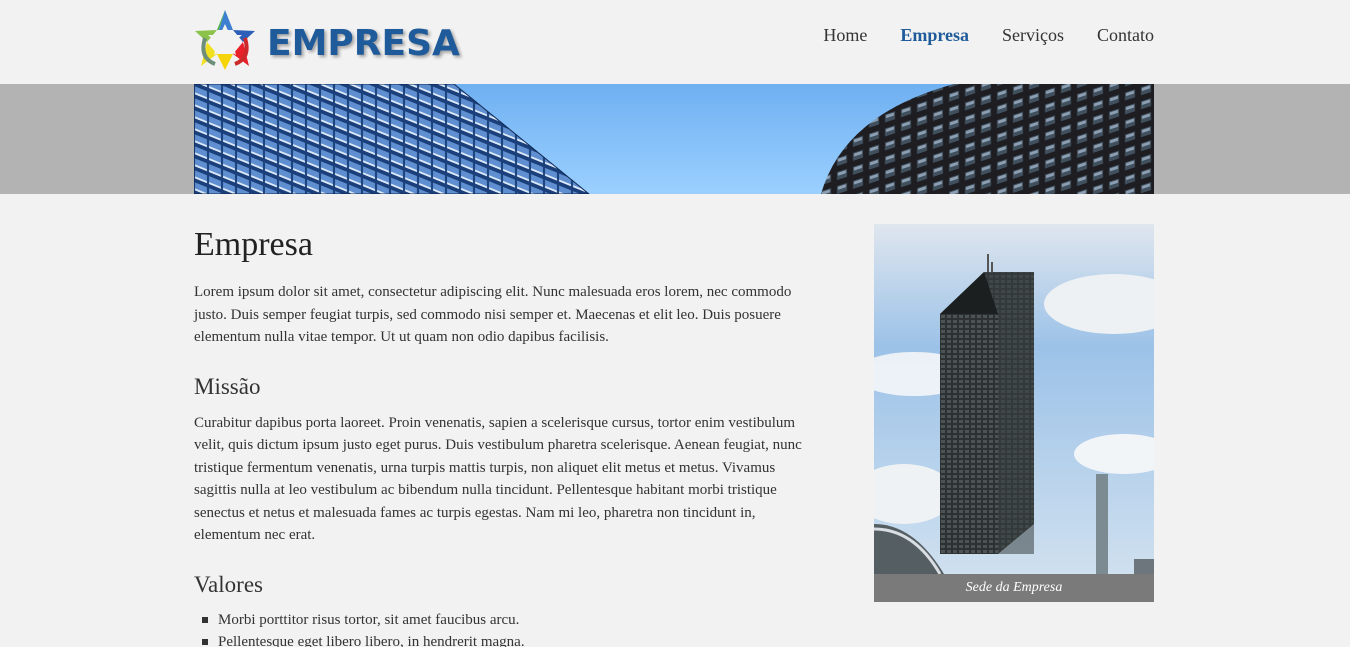  I want to click on logo: EMPRESA, so click(326, 40).